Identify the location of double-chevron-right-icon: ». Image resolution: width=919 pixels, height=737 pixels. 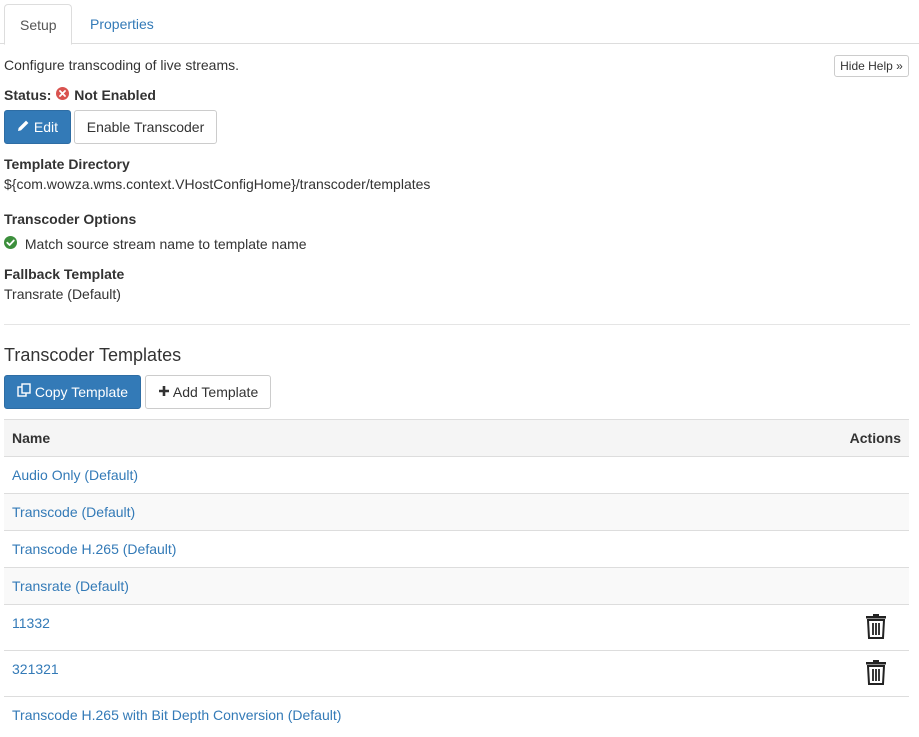
(899, 66).